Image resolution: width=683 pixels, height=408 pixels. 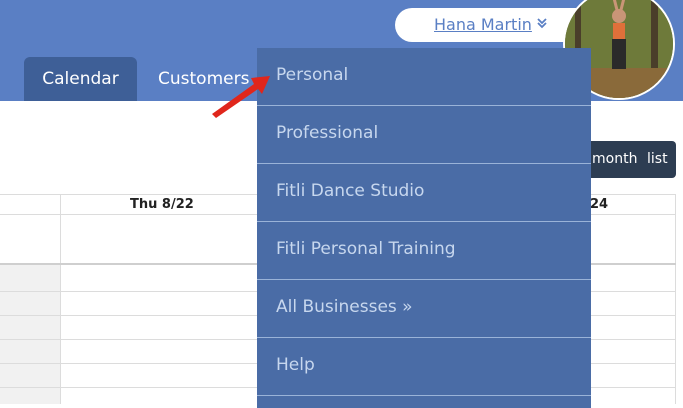 I want to click on menu-item-label: Fitli Personal Training, so click(x=366, y=249).